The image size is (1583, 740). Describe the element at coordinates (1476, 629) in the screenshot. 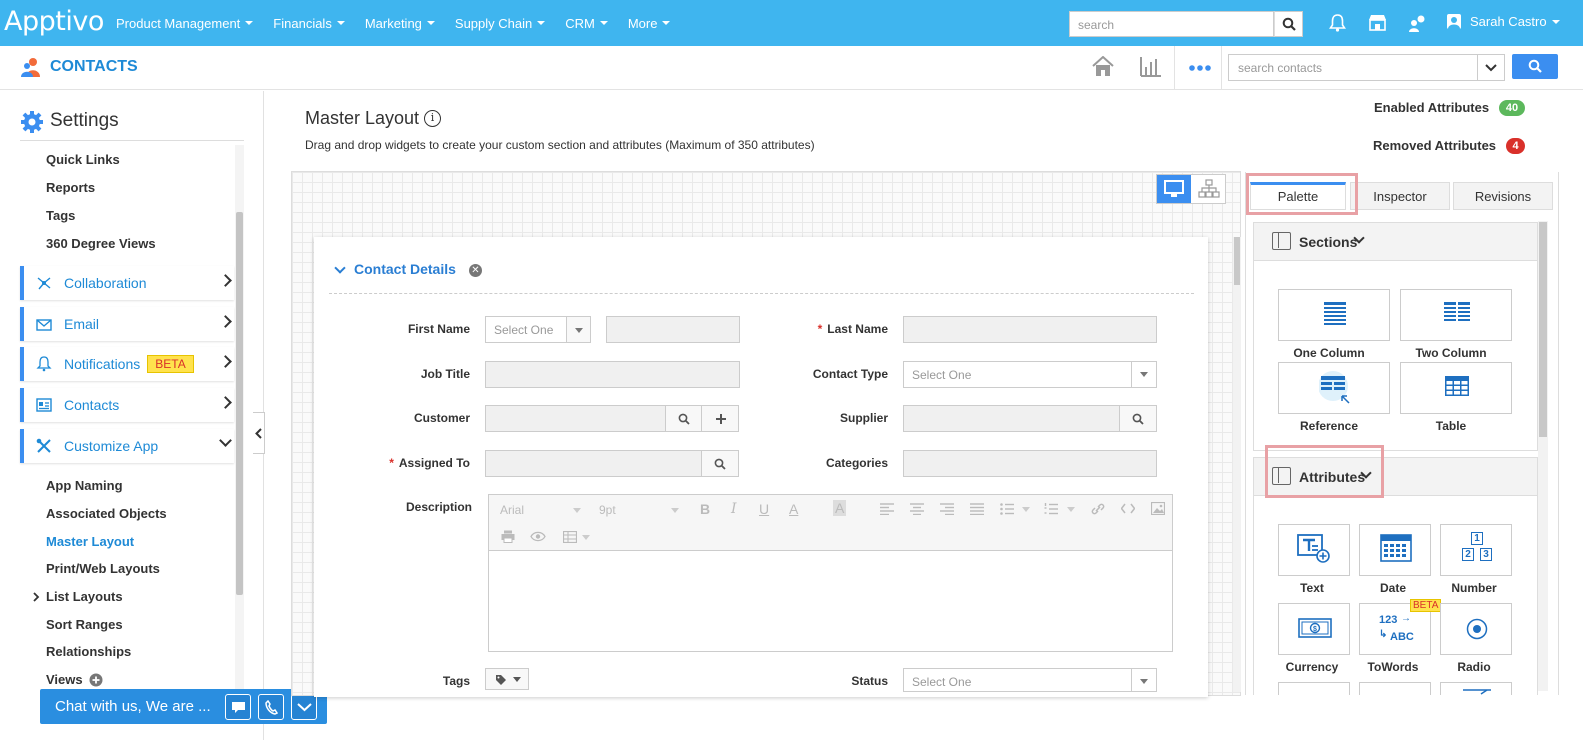

I see `widget-radio` at that location.